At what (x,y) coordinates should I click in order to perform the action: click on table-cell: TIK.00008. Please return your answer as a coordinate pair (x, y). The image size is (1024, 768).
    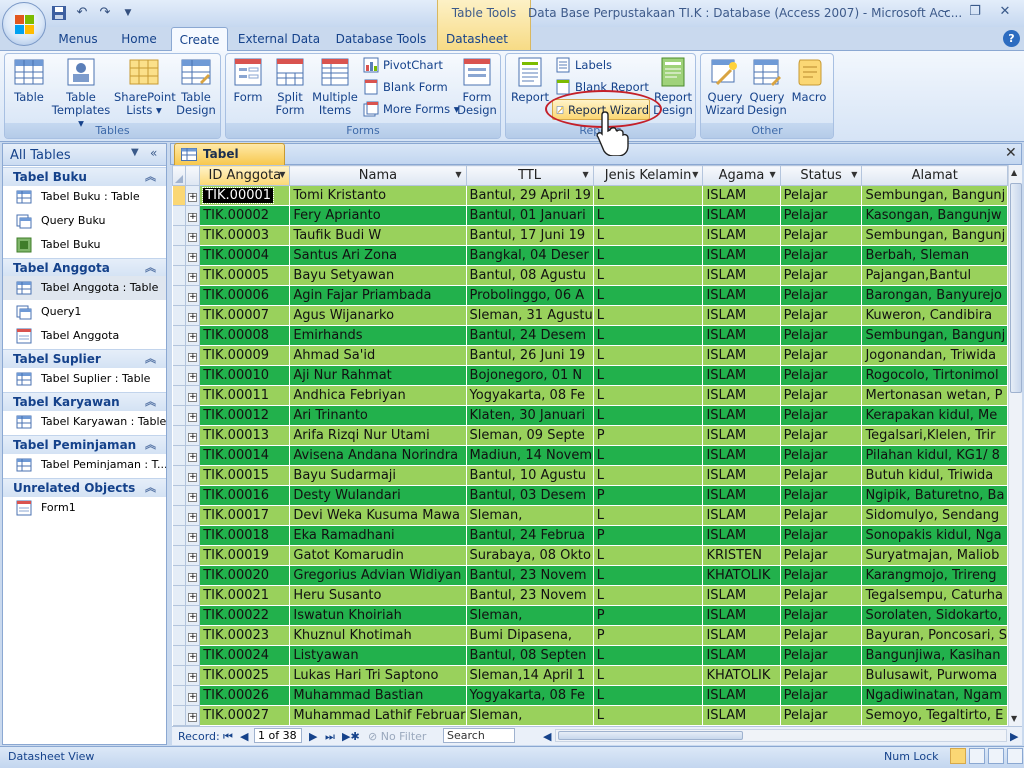
    Looking at the image, I should click on (245, 335).